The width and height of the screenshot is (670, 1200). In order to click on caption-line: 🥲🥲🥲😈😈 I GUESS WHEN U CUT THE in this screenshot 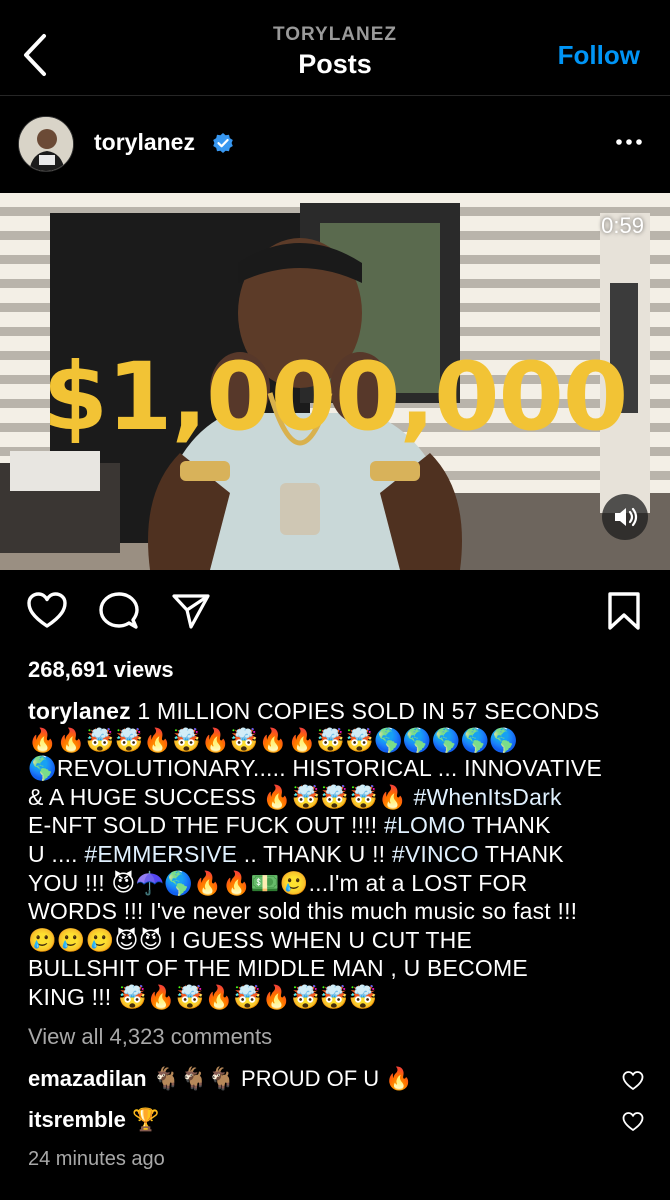, I will do `click(250, 939)`.